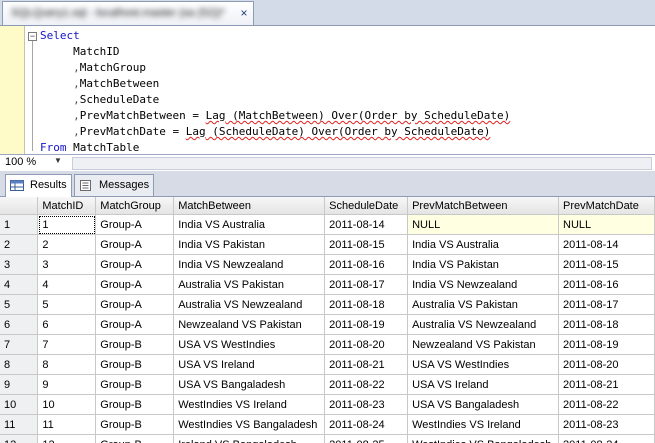  Describe the element at coordinates (60, 36) in the screenshot. I see `code-line: Select` at that location.